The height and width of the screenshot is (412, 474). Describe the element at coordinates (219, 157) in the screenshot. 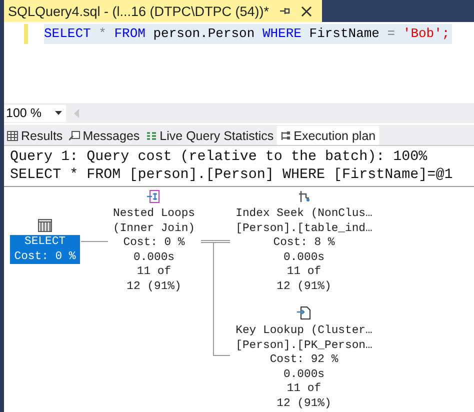

I see `query-text: Query 1: Query cost (relative to the batch): 100%` at that location.